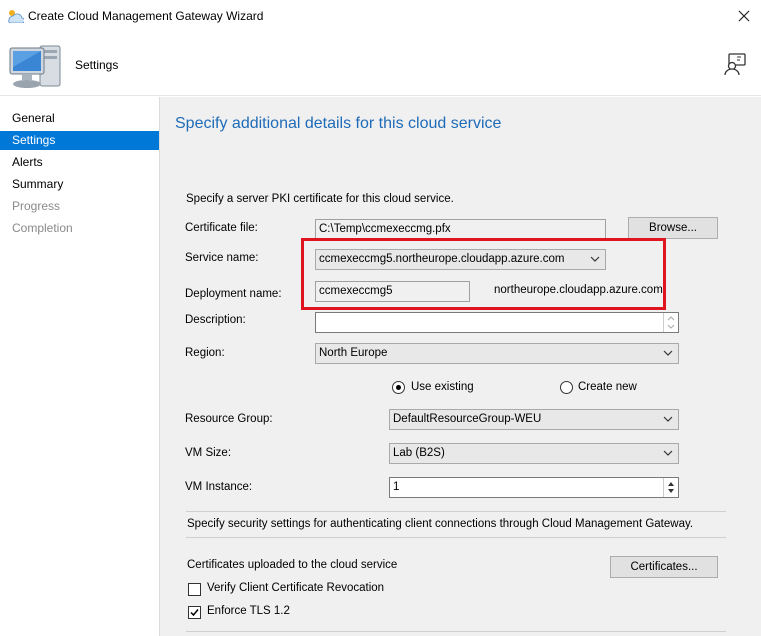 The width and height of the screenshot is (761, 636). What do you see at coordinates (27, 162) in the screenshot?
I see `nav-item-label: Alerts` at bounding box center [27, 162].